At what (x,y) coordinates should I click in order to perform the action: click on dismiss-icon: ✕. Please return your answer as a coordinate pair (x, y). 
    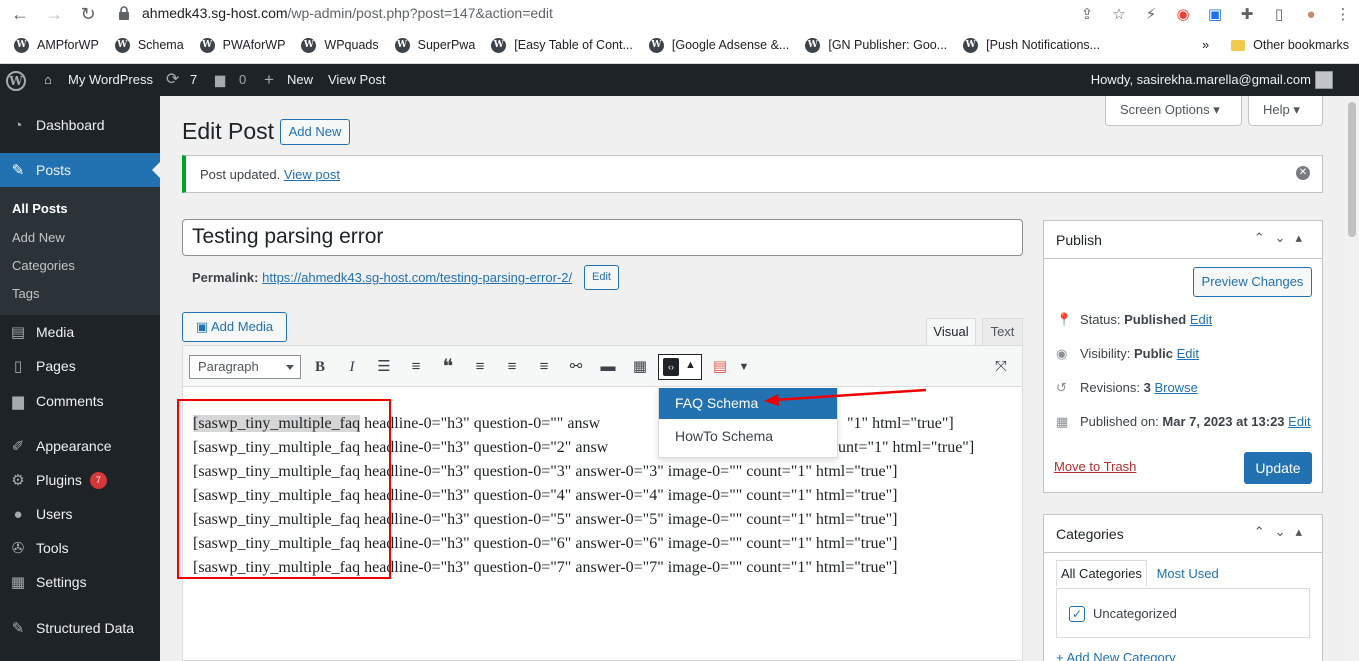
    Looking at the image, I should click on (1303, 173).